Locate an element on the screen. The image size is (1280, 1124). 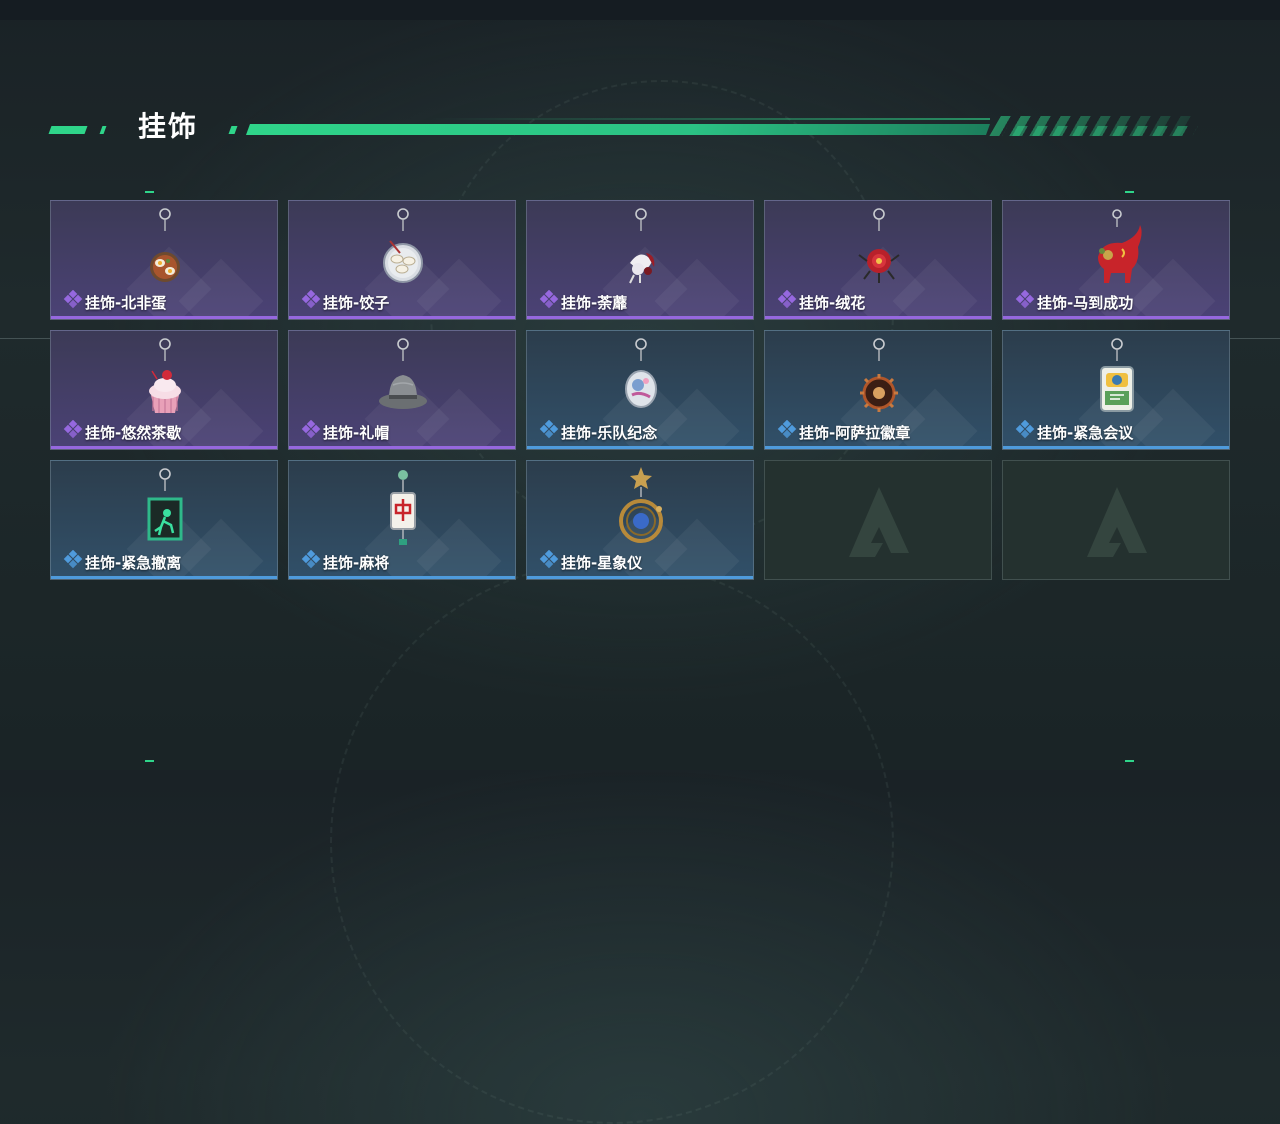
card-label: 挂饰-乐队纪念 is located at coordinates (598, 431).